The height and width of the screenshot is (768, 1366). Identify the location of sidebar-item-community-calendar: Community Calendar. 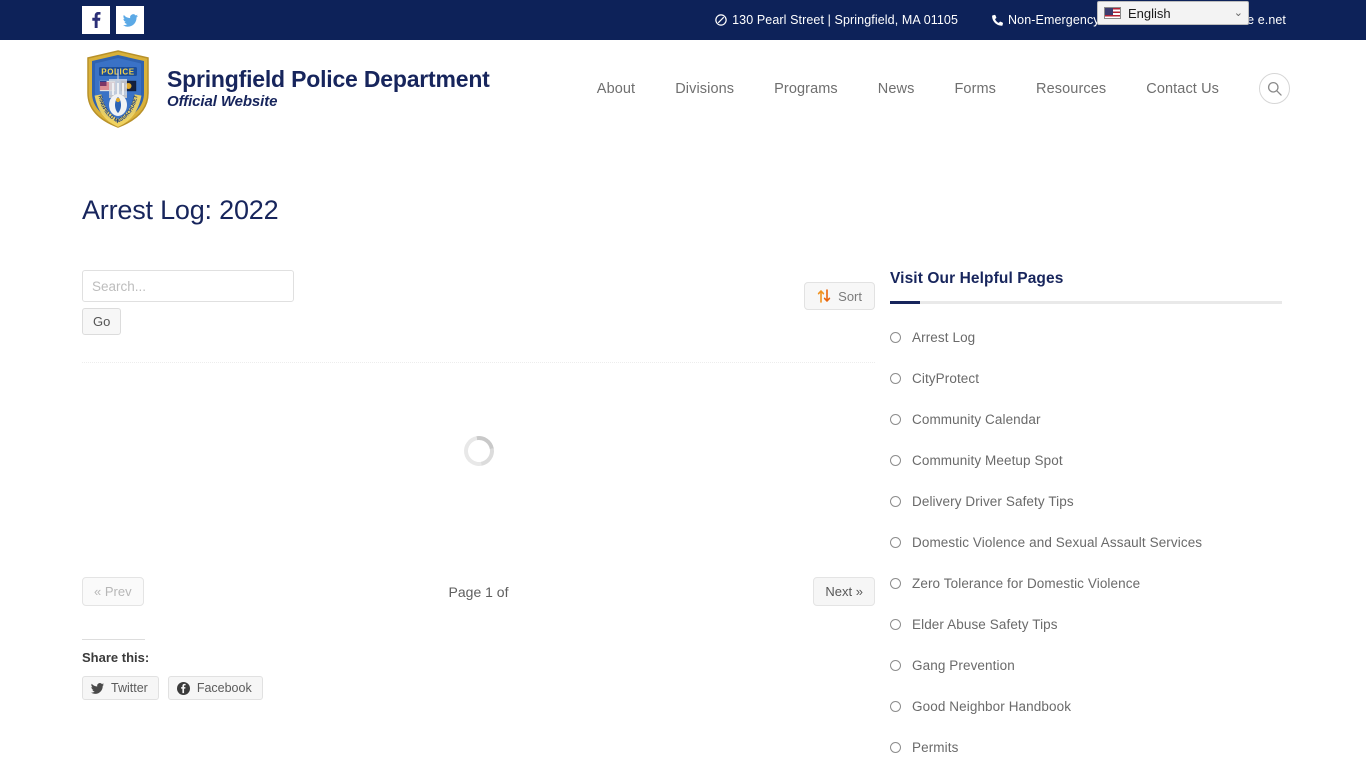
(1086, 419).